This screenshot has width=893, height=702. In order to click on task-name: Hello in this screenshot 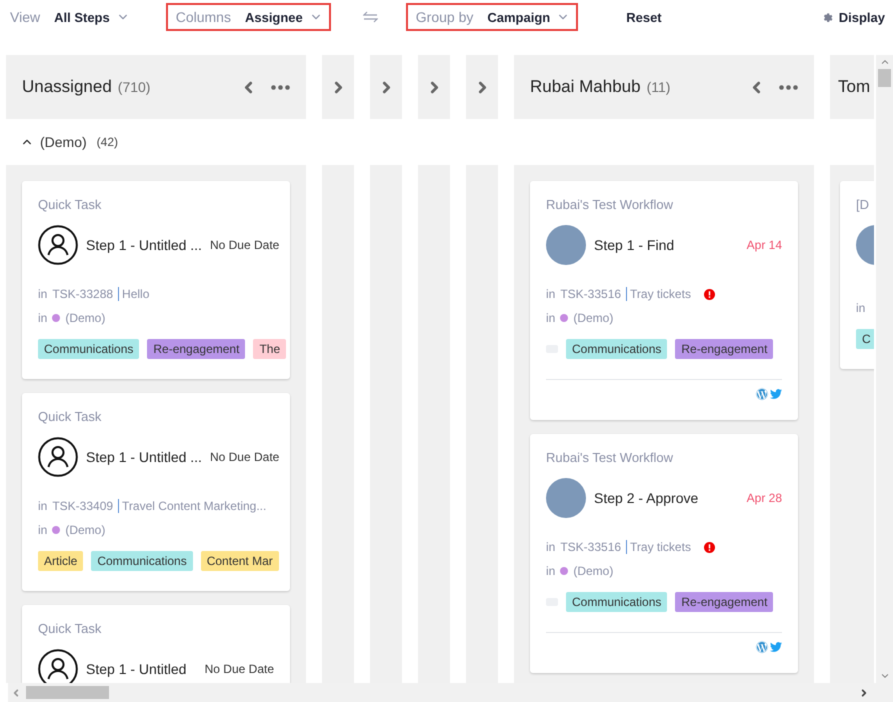, I will do `click(134, 294)`.